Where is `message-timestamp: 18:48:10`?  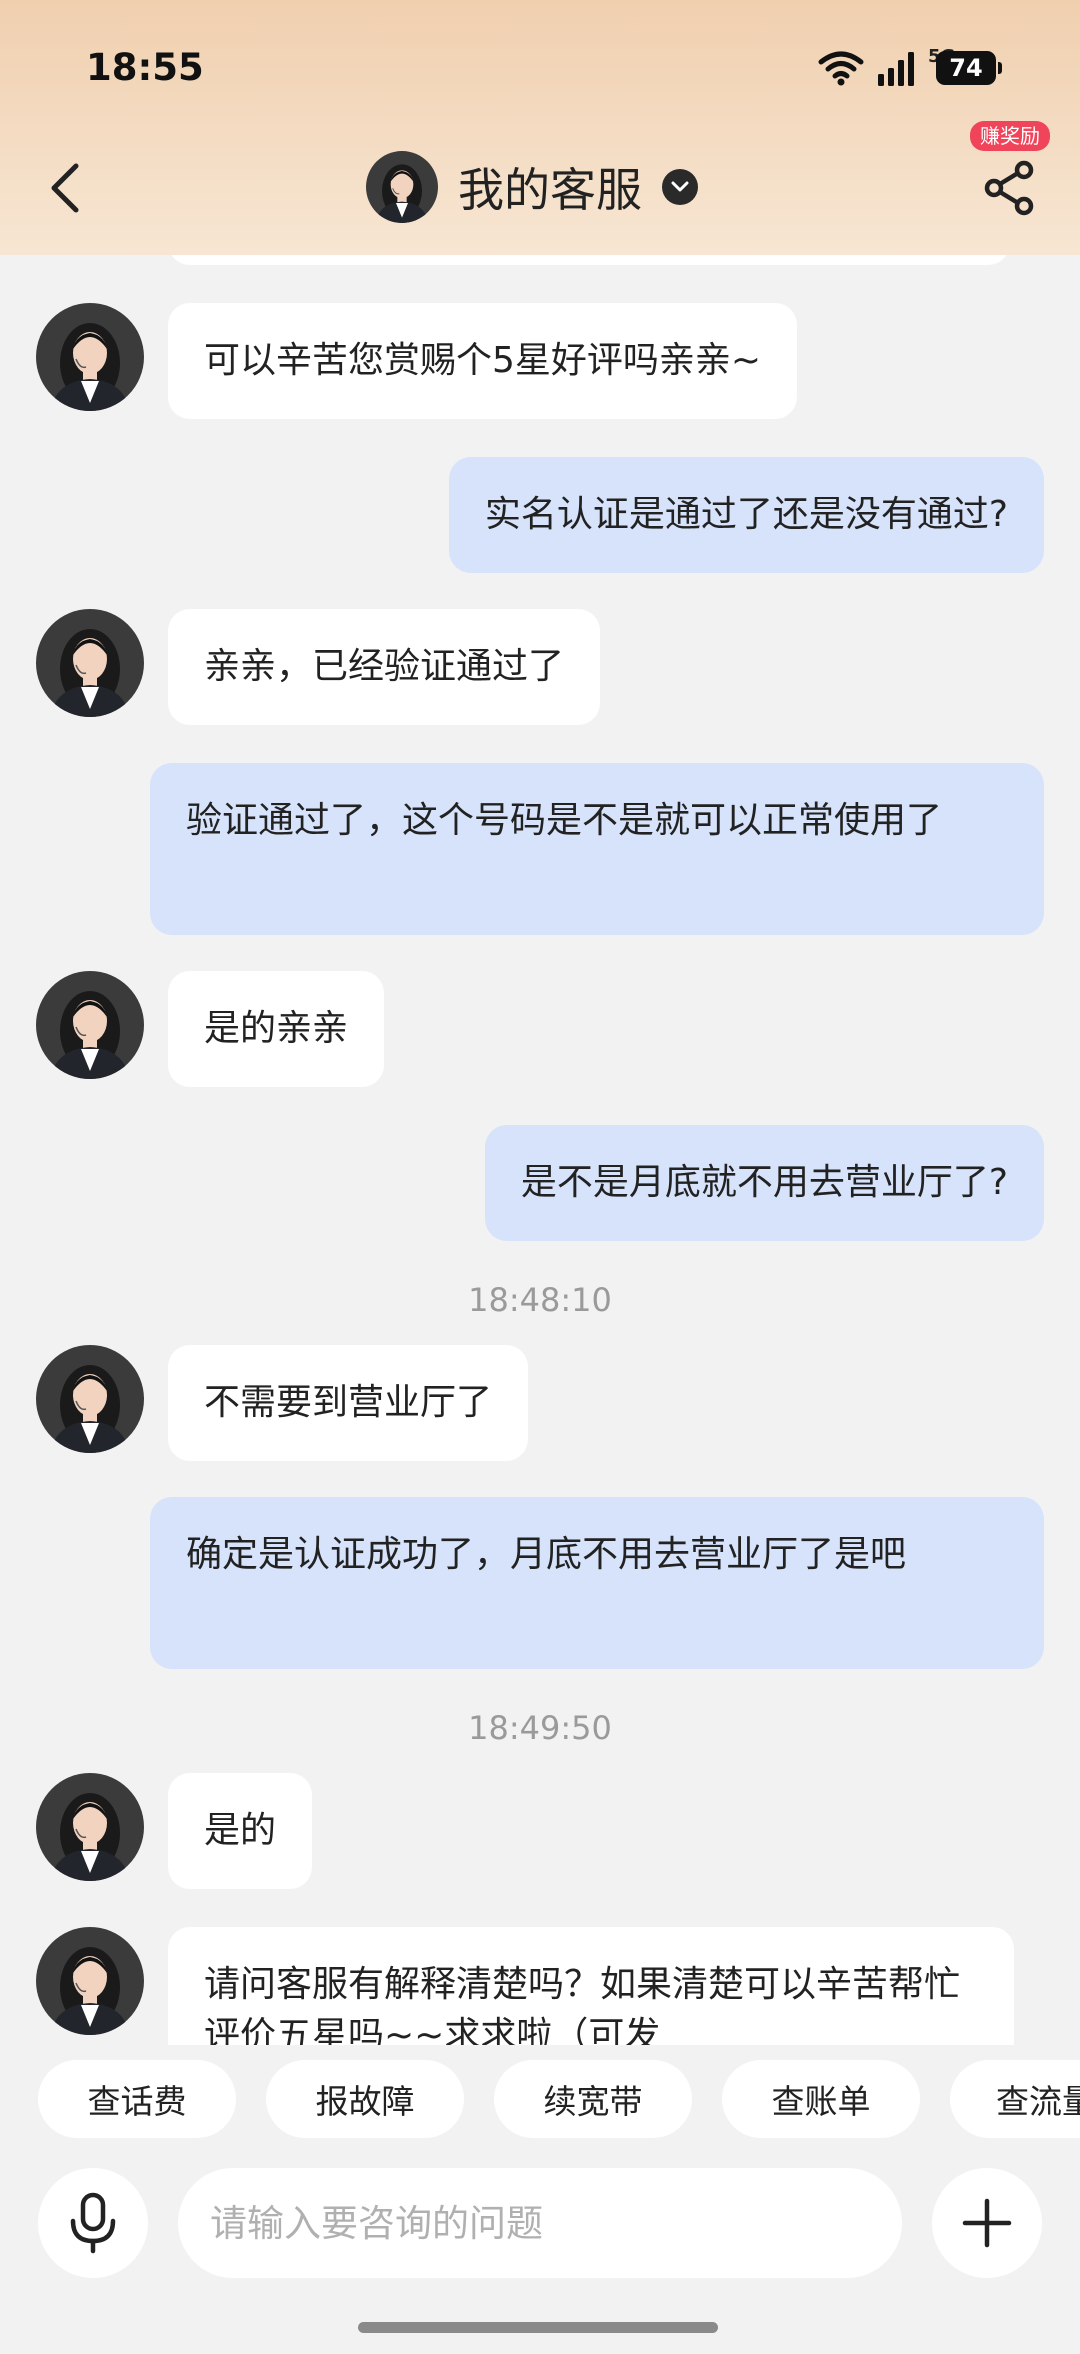
message-timestamp: 18:48:10 is located at coordinates (540, 1300).